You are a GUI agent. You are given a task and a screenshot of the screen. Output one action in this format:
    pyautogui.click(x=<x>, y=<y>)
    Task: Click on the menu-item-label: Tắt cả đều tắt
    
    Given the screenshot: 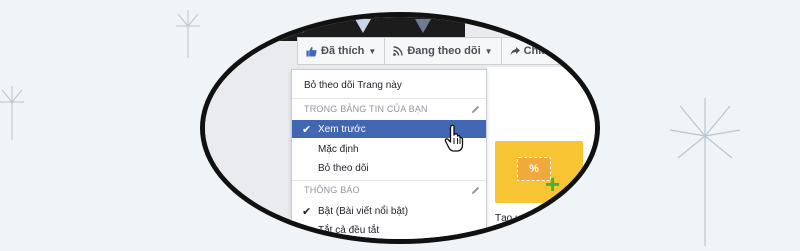 What is the action you would take?
    pyautogui.click(x=349, y=230)
    